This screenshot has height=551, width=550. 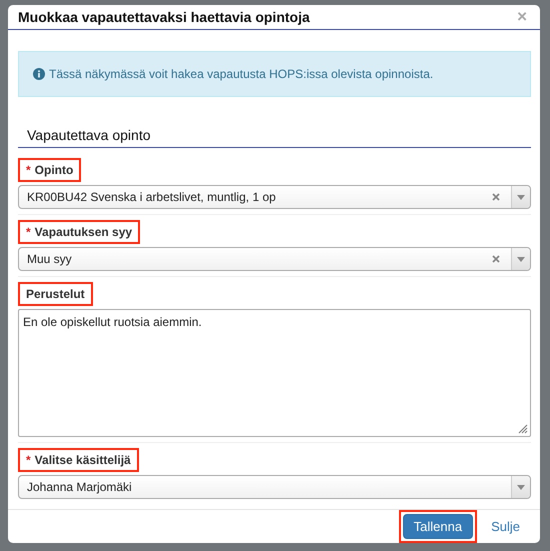 What do you see at coordinates (274, 487) in the screenshot?
I see `select-field: Johanna Marjomäki` at bounding box center [274, 487].